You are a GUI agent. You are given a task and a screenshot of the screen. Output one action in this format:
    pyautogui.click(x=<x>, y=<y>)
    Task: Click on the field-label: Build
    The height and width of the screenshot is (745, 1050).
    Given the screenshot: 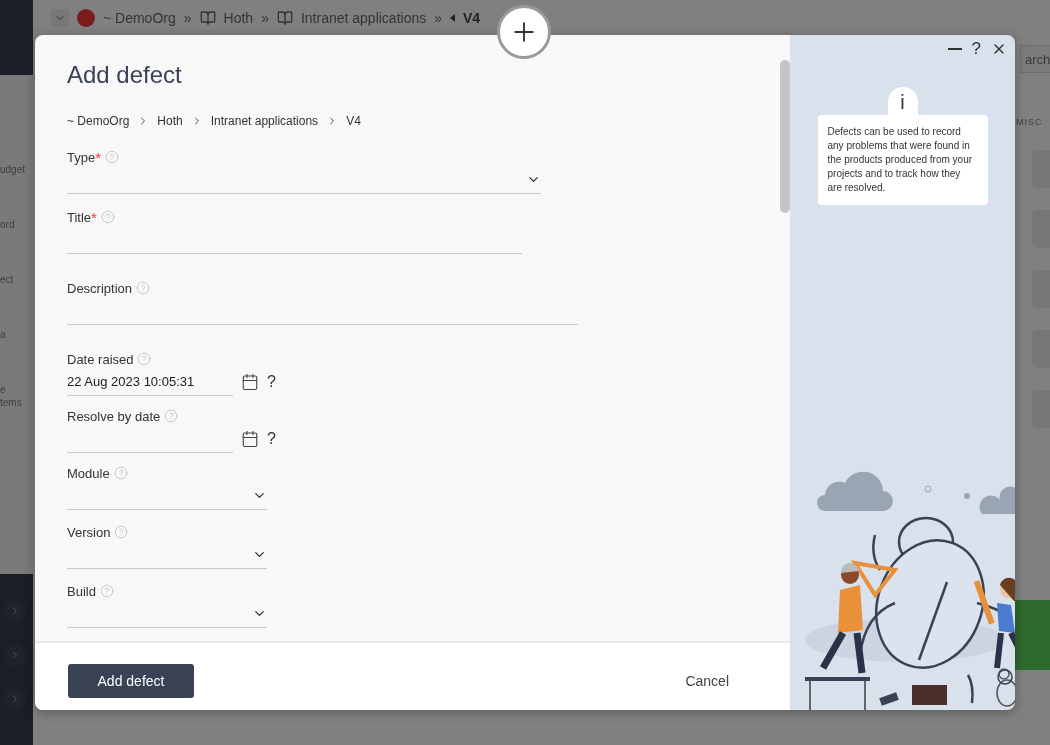 What is the action you would take?
    pyautogui.click(x=81, y=591)
    